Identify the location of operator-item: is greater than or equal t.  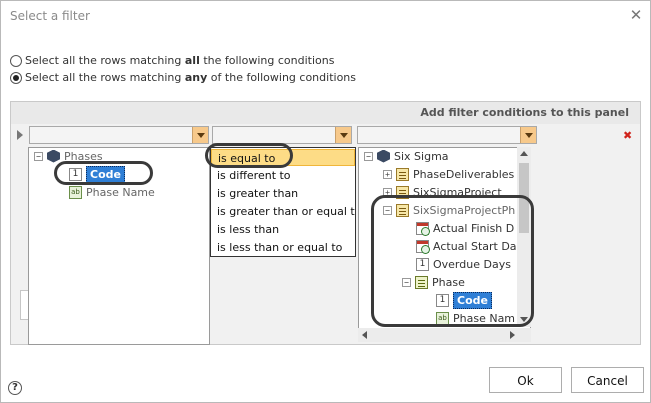
(286, 211).